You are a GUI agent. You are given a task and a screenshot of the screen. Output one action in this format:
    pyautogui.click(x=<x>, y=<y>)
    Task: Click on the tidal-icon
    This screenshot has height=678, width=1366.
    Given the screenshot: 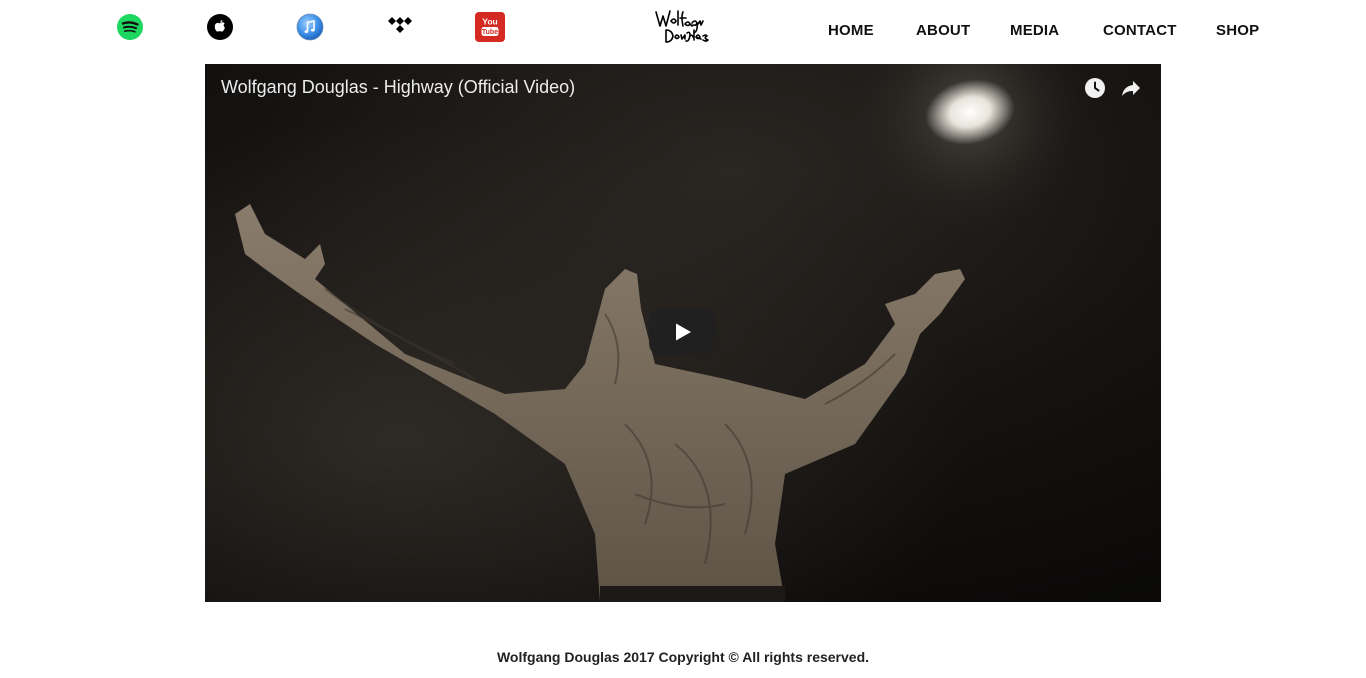 What is the action you would take?
    pyautogui.click(x=400, y=27)
    